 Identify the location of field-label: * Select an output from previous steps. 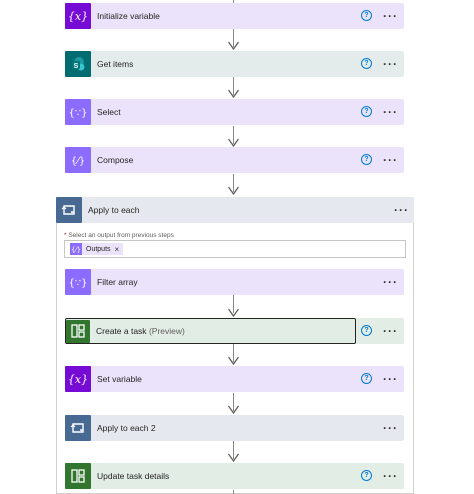
(119, 235).